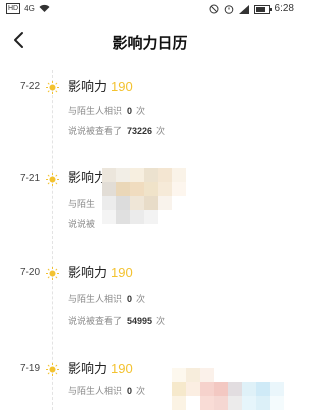 This screenshot has height=410, width=320. Describe the element at coordinates (243, 9) in the screenshot. I see `signal-bars-icon` at that location.